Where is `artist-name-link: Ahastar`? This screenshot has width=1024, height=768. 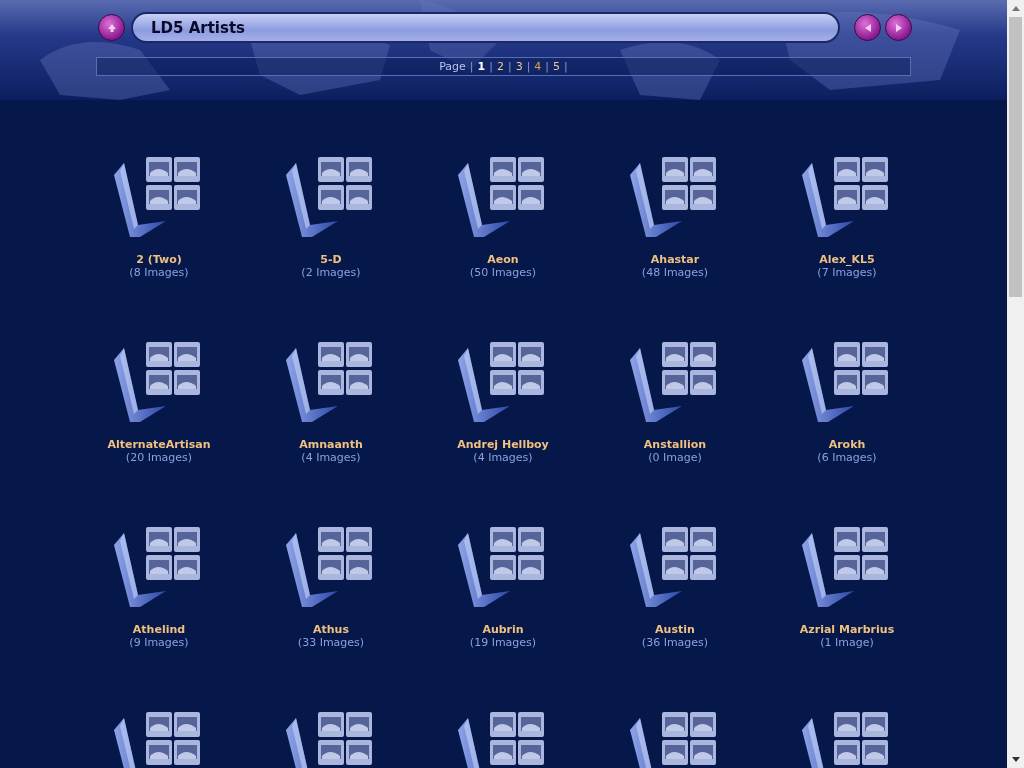 artist-name-link: Ahastar is located at coordinates (675, 259).